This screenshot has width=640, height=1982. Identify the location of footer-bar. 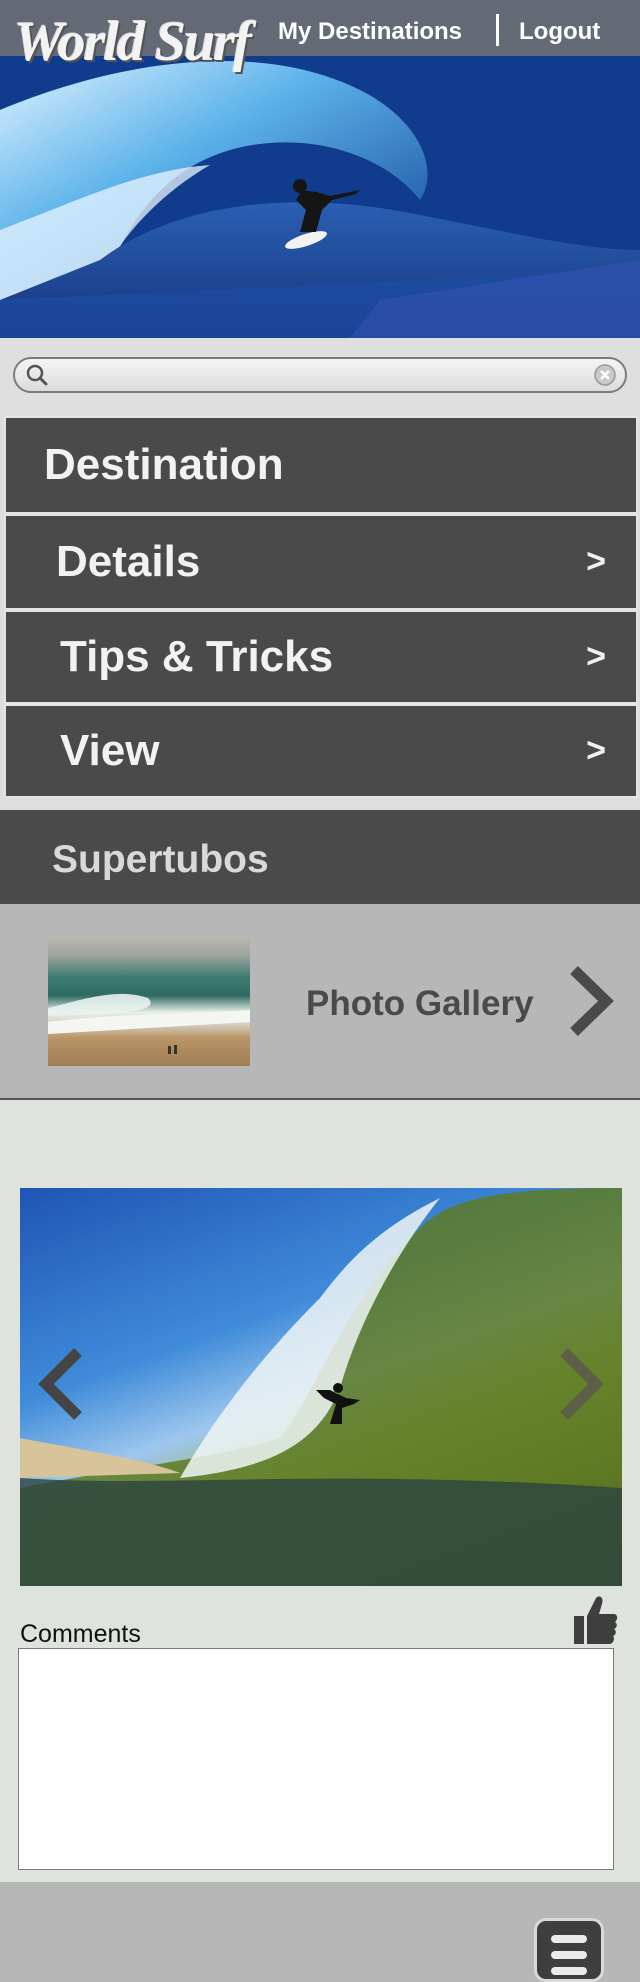
(320, 1932).